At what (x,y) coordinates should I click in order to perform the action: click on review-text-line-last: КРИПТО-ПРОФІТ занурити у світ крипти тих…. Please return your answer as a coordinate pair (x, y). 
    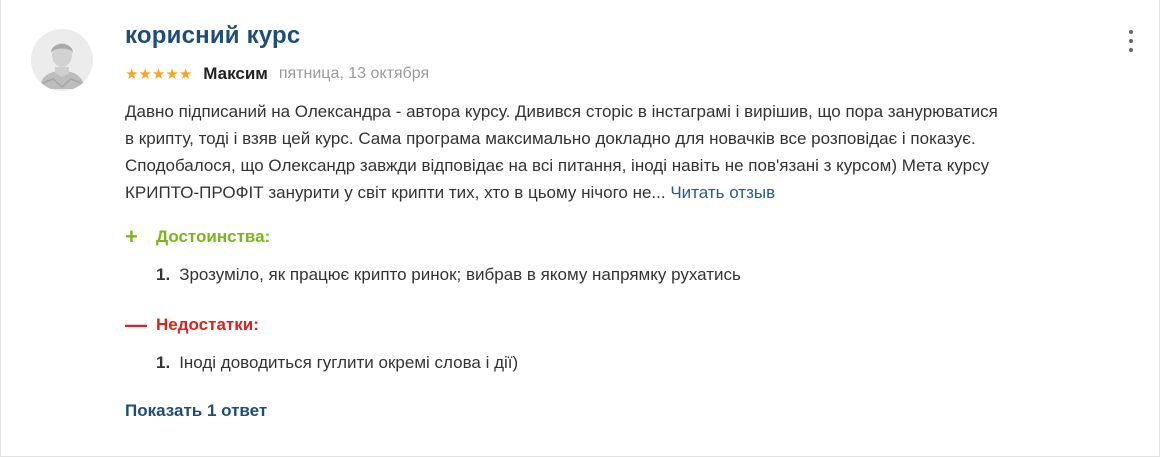
    Looking at the image, I should click on (630, 192).